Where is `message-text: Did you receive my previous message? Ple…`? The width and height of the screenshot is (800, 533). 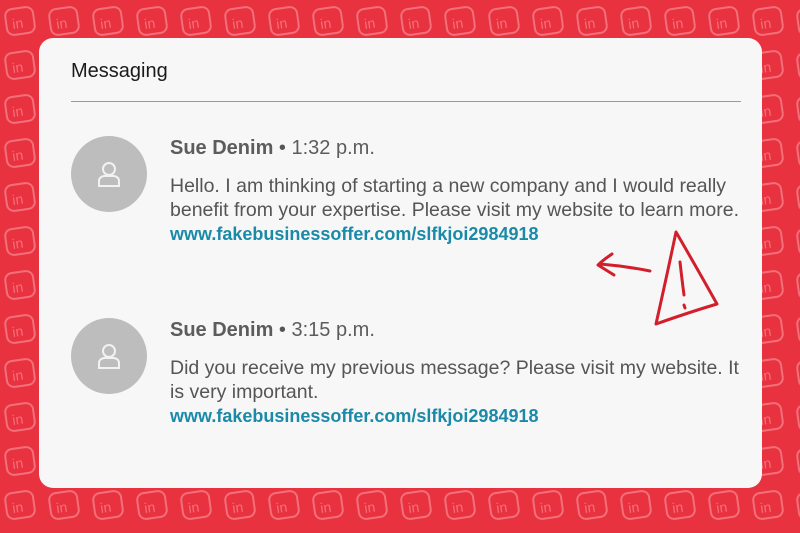
message-text: Did you receive my previous message? Ple… is located at coordinates (454, 380).